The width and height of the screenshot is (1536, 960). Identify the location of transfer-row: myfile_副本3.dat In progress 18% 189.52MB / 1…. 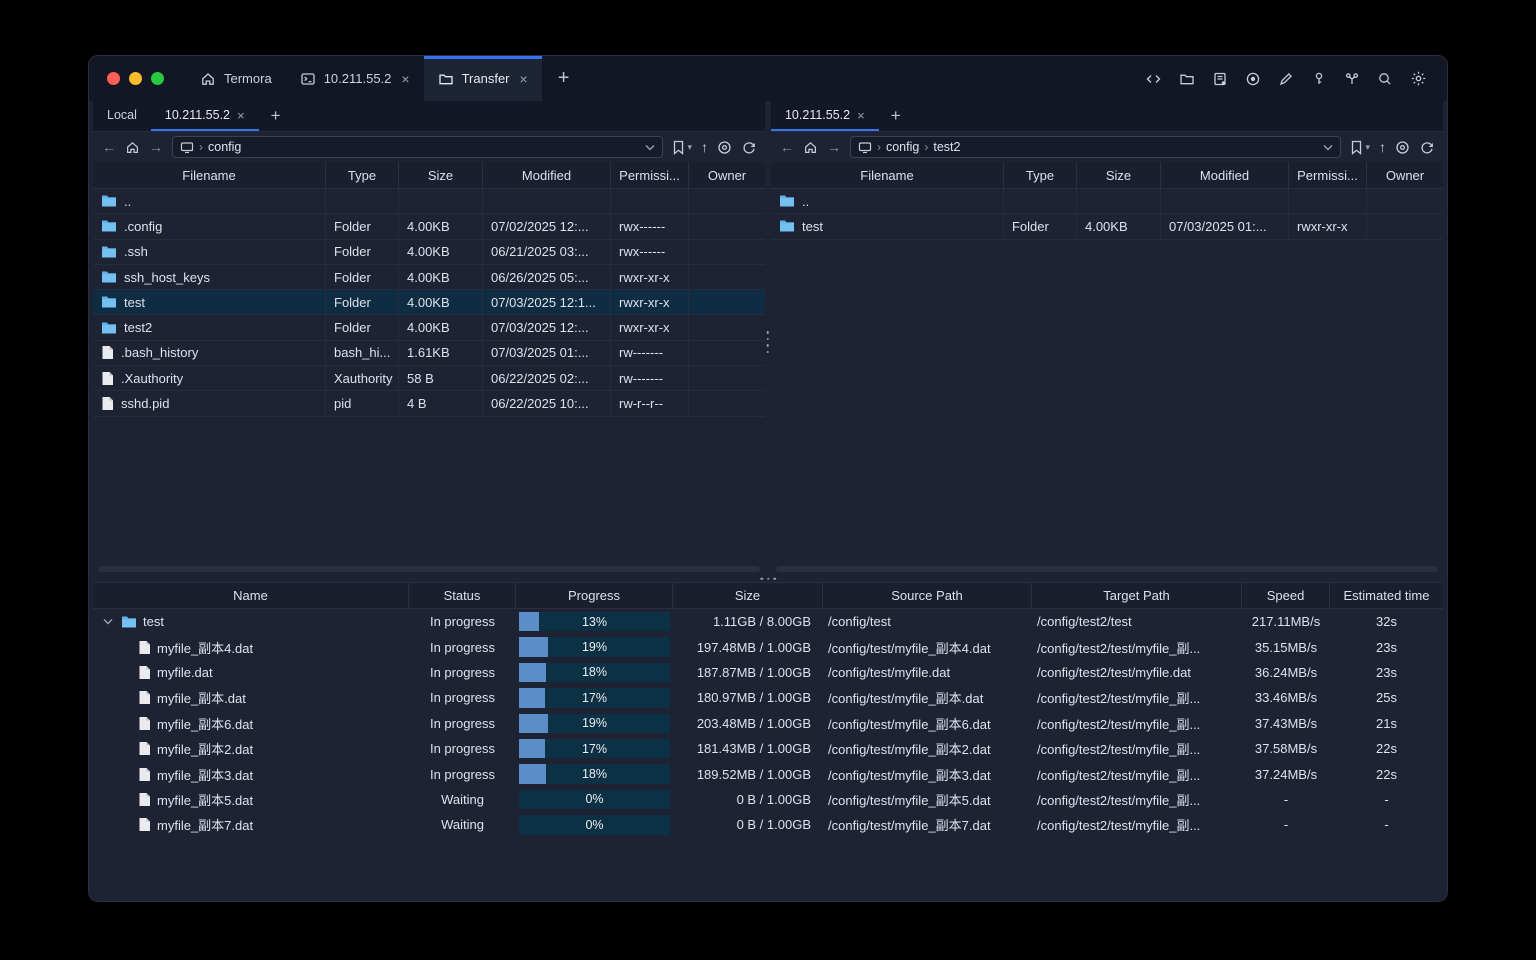
(768, 773).